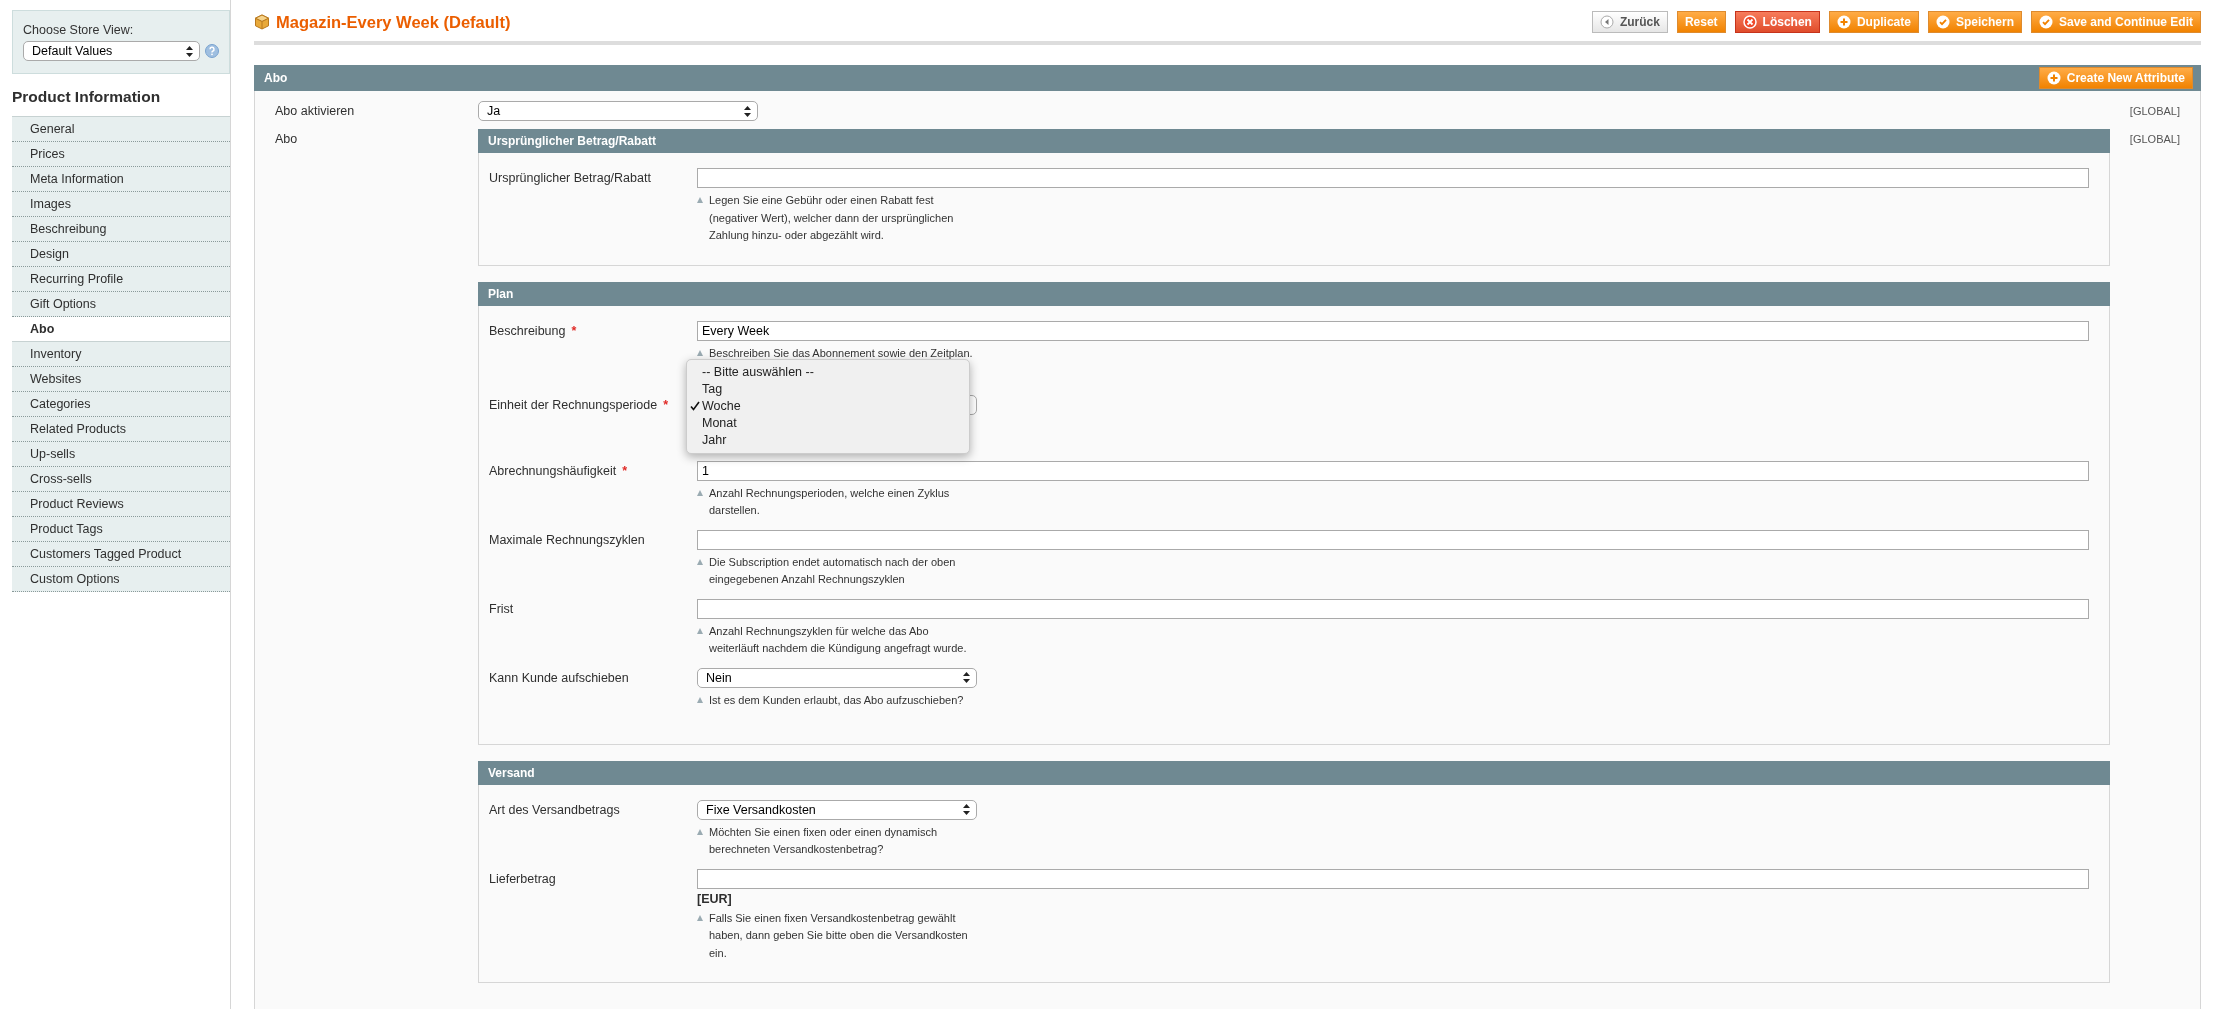 The width and height of the screenshot is (2221, 1009). I want to click on sidebar-tab: Design, so click(121, 254).